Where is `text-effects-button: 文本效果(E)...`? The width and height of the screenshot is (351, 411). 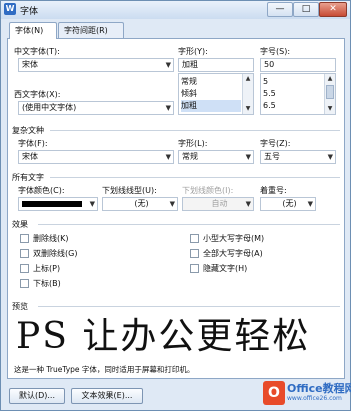 text-effects-button: 文本效果(E)... is located at coordinates (107, 396).